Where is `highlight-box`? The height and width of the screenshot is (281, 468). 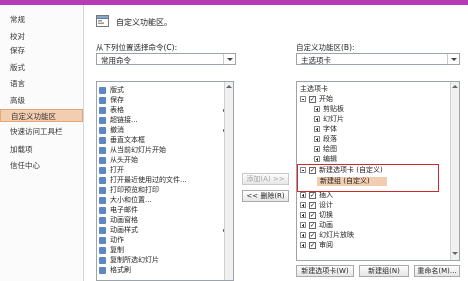 highlight-box is located at coordinates (368, 178).